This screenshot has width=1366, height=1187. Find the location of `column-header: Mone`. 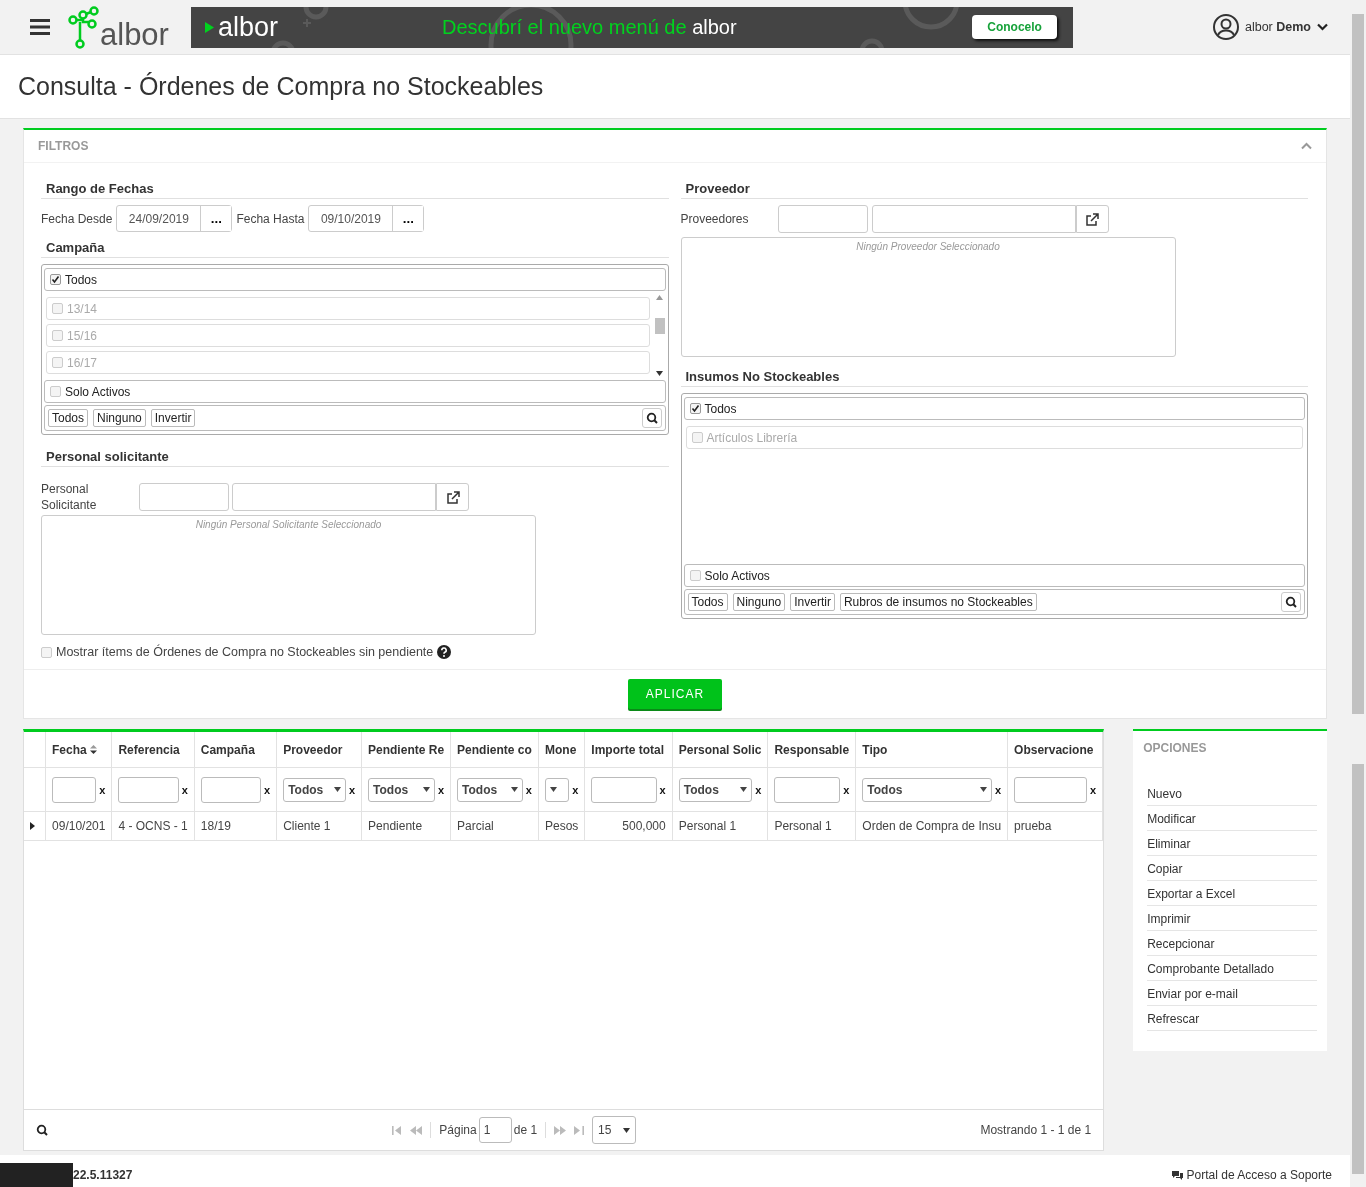

column-header: Mone is located at coordinates (561, 750).